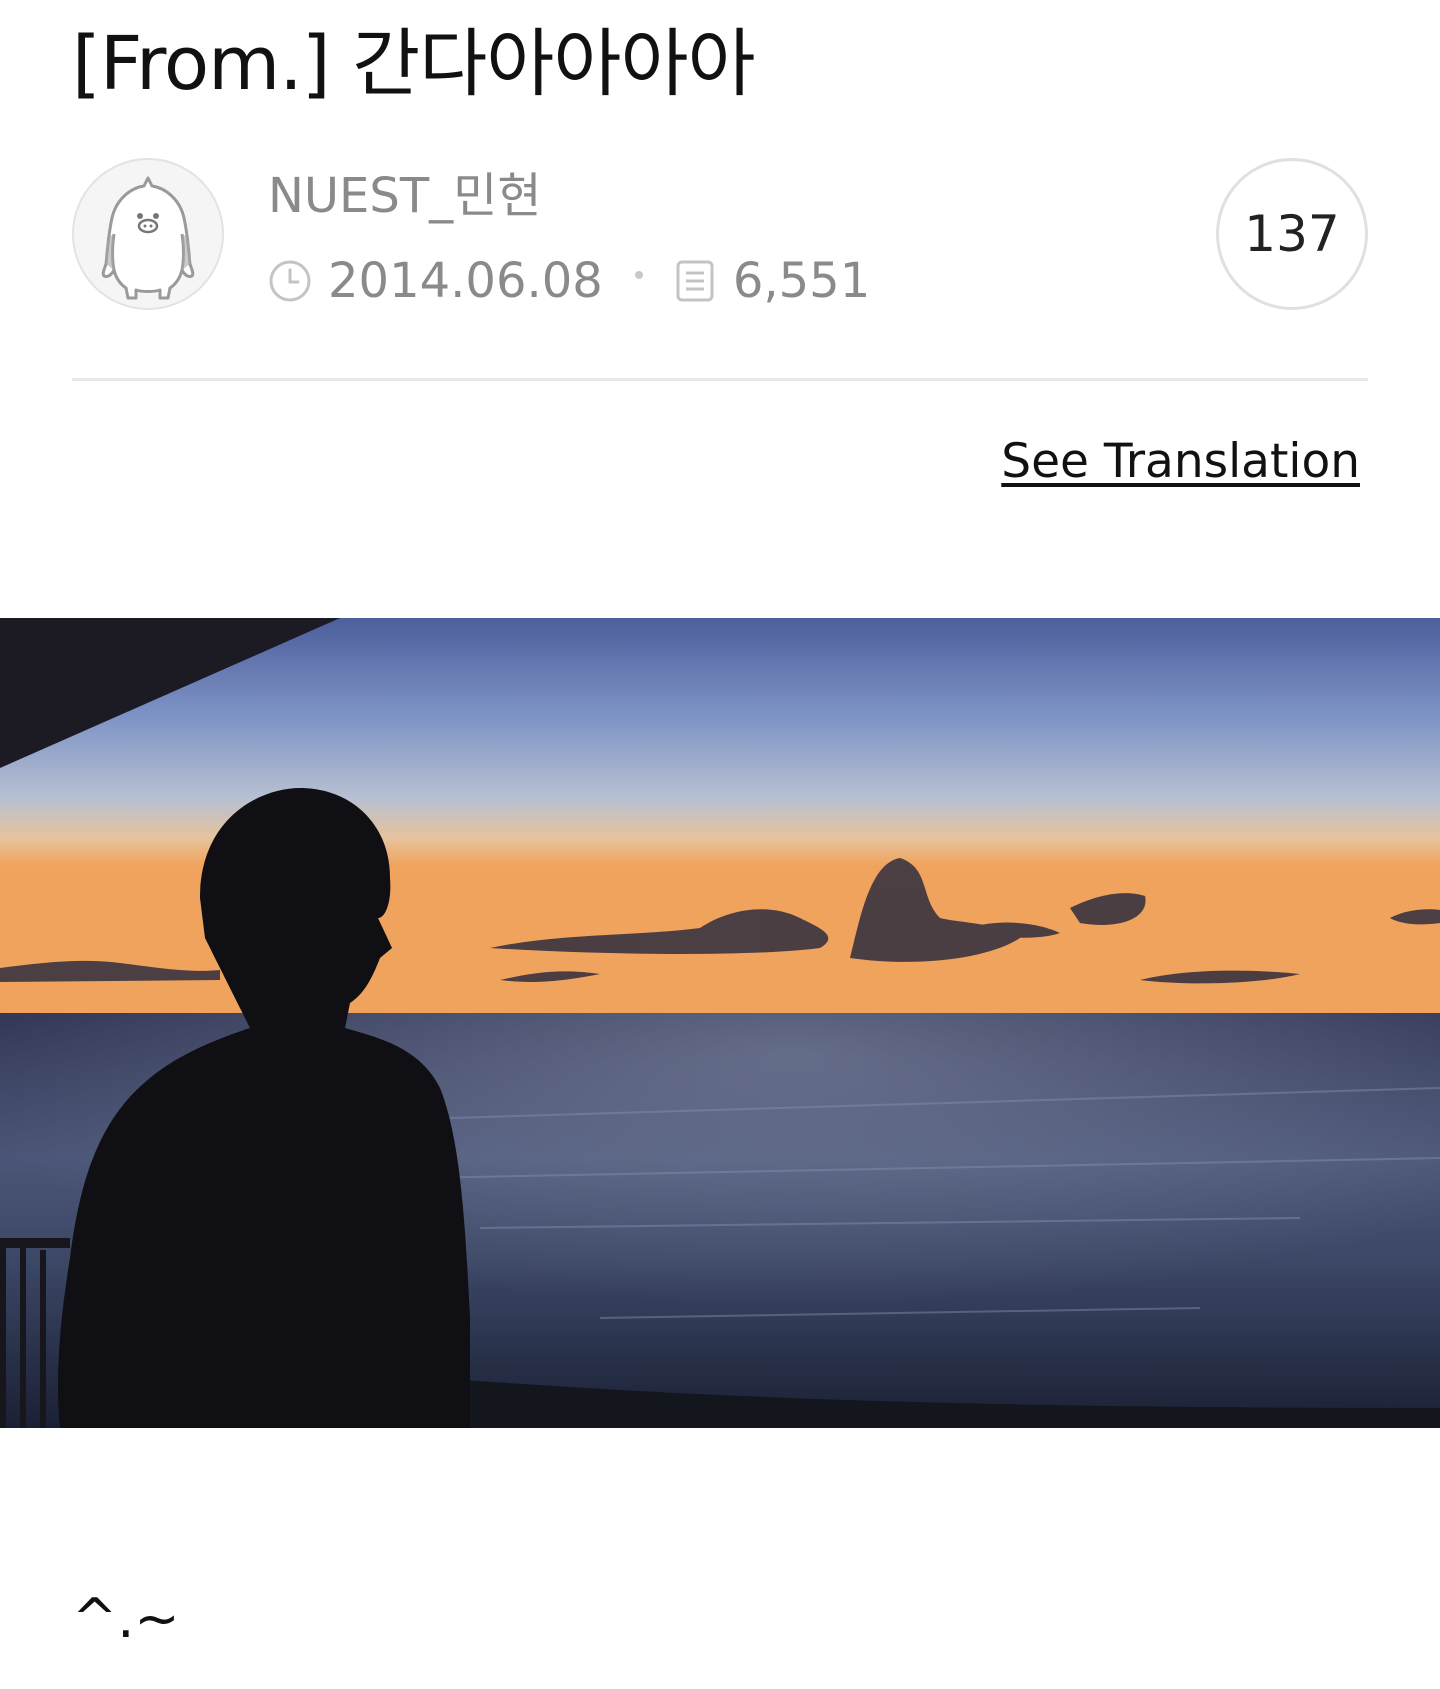  What do you see at coordinates (126, 1618) in the screenshot?
I see `post-body: ^.~` at bounding box center [126, 1618].